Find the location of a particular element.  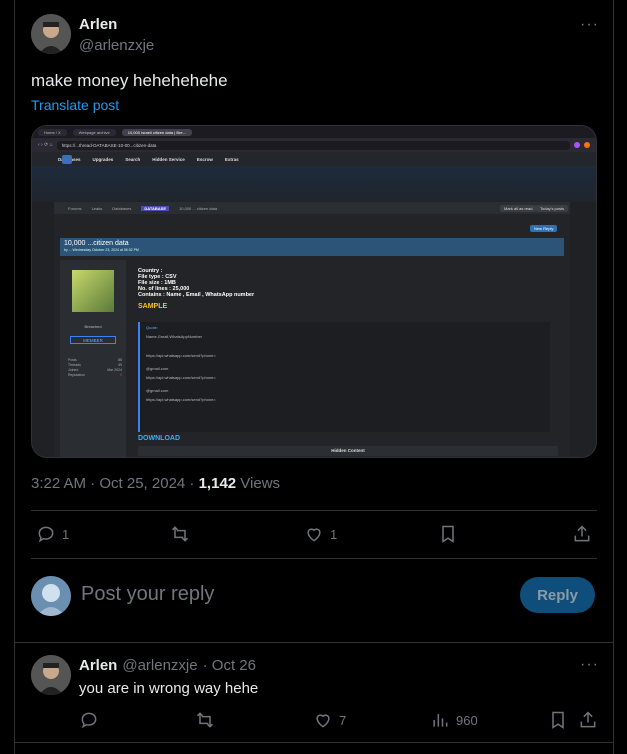

share-action is located at coordinates (582, 534).